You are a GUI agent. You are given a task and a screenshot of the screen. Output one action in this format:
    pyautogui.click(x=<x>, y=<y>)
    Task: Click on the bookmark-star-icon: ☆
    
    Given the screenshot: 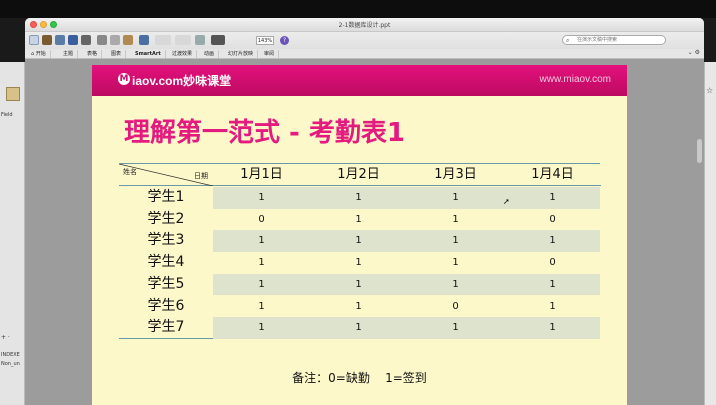 What is the action you would take?
    pyautogui.click(x=709, y=90)
    